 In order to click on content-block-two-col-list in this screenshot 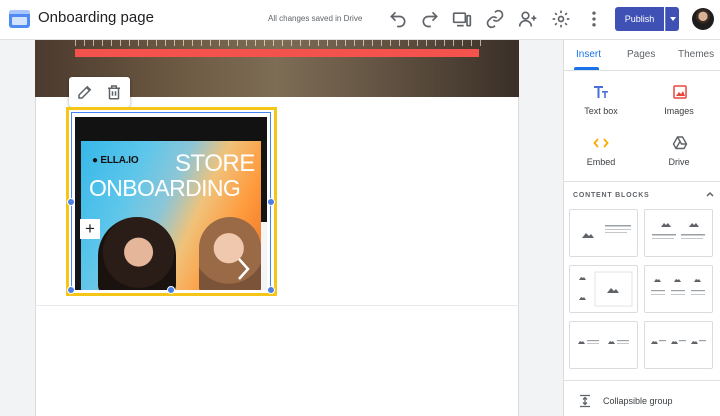, I will do `click(603, 345)`.